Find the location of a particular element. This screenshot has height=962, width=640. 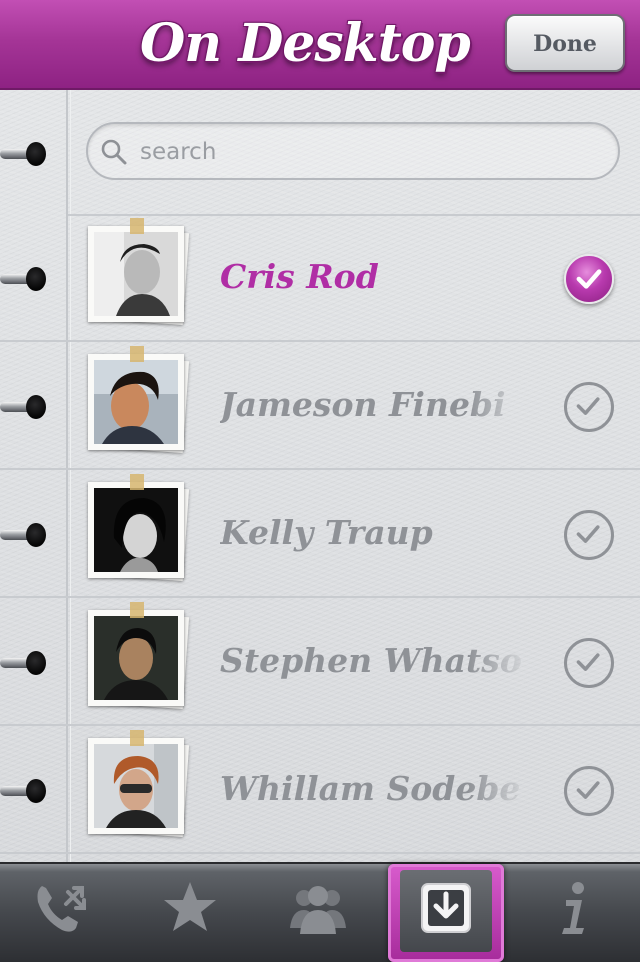

tab-bar is located at coordinates (320, 912).